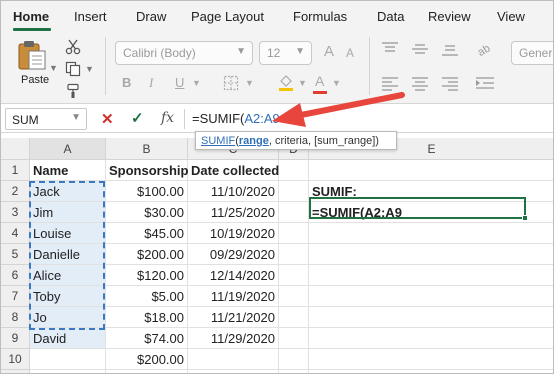 The image size is (554, 374). I want to click on font-name-combo: Calibri (Body) ▼, so click(184, 53).